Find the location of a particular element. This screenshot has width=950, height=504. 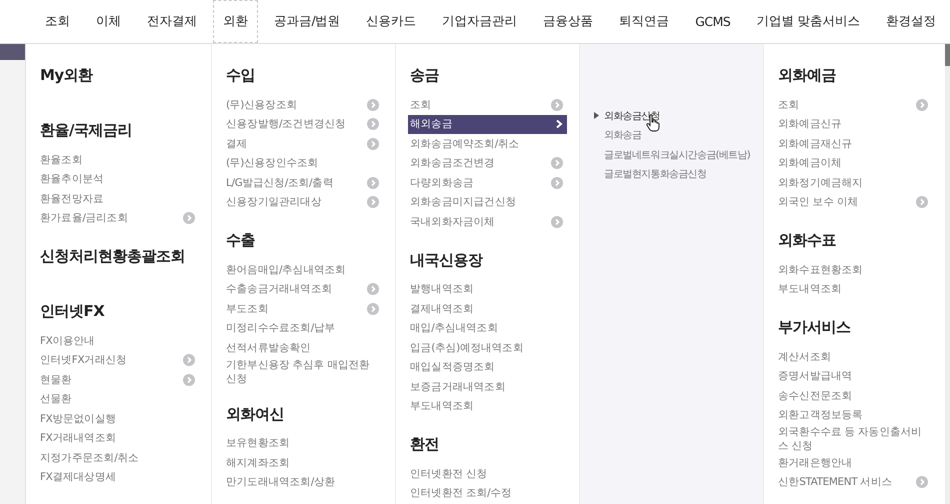

menu-item: 발행내역조회 is located at coordinates (487, 289).